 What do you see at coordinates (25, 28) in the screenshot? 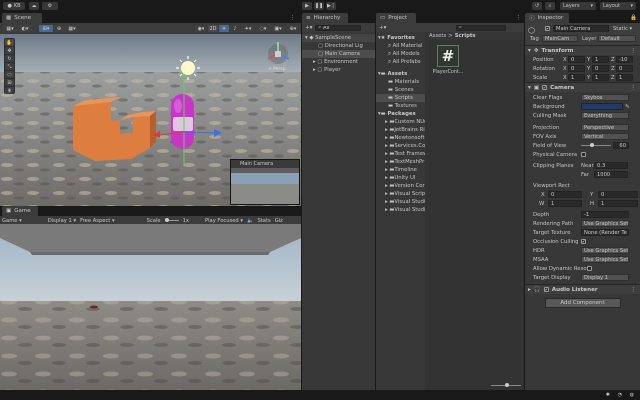
I see `shading-icon: ◐▾` at bounding box center [25, 28].